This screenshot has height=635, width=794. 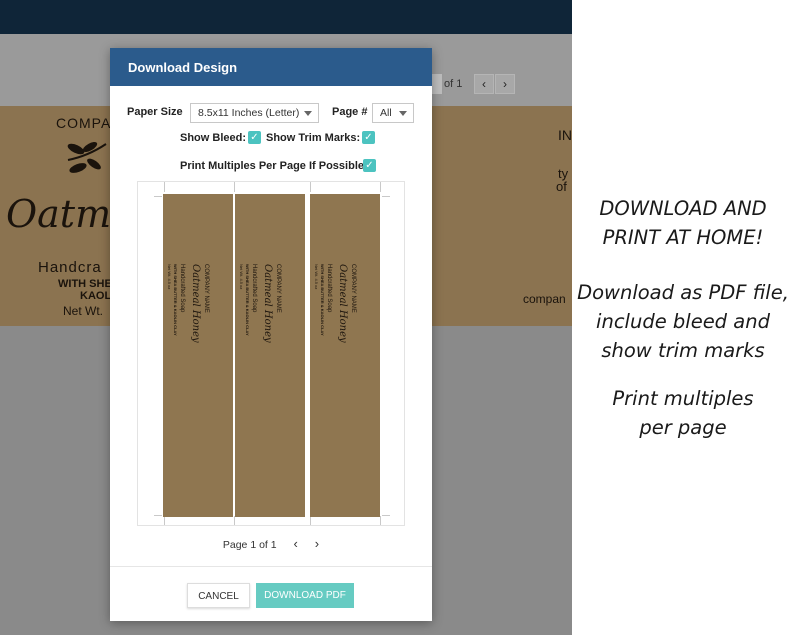 I want to click on annotation-heading: DOWNLOAD AND PRINT AT HOME!, so click(x=683, y=223).